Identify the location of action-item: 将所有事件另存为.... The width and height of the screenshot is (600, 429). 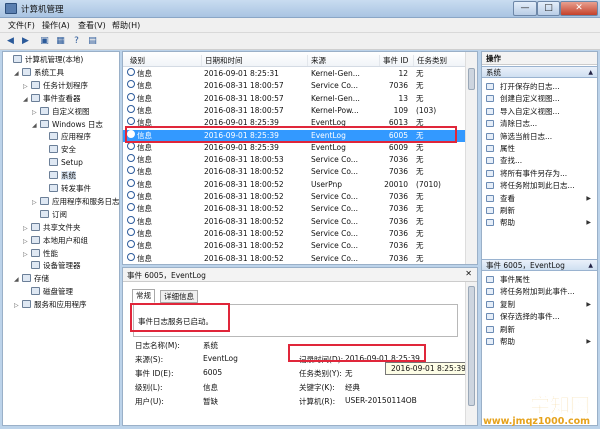
(539, 173).